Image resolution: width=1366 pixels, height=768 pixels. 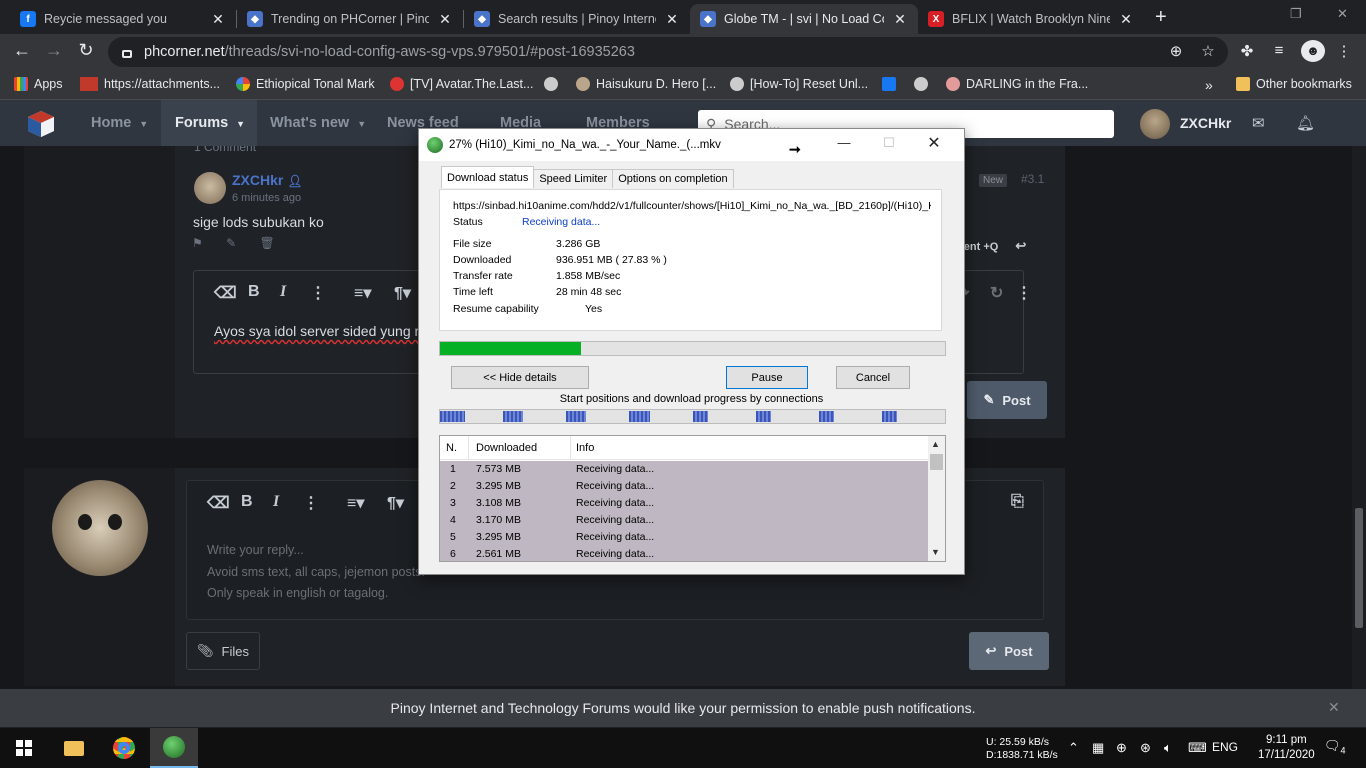 I want to click on menu-kebab-icon: ⋮, so click(x=1344, y=51).